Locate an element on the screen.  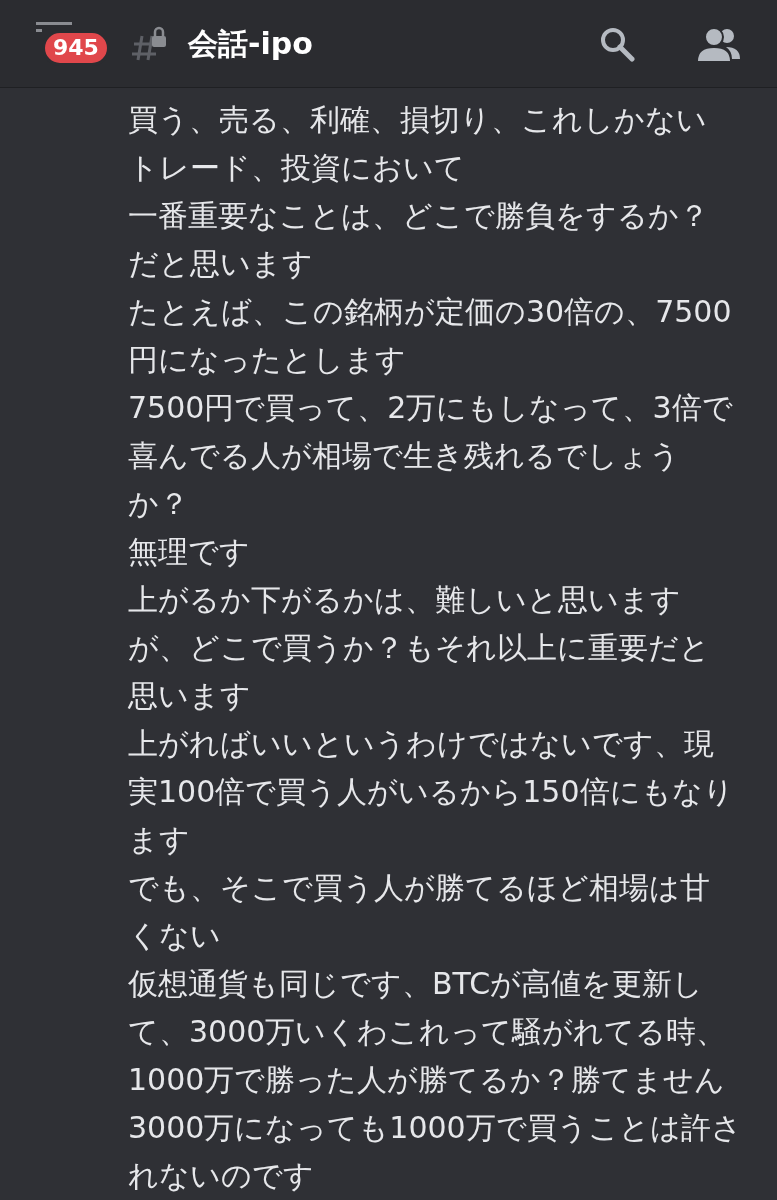
message-text: 円になったとします is located at coordinates (267, 360).